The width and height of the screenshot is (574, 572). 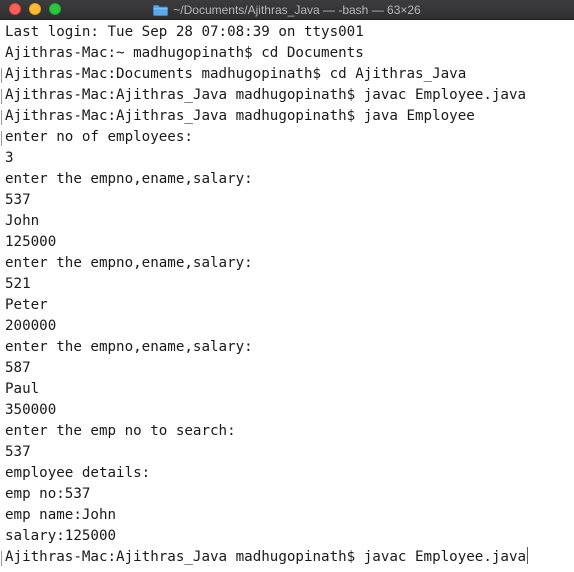 What do you see at coordinates (18, 368) in the screenshot?
I see `terminal-line: 587` at bounding box center [18, 368].